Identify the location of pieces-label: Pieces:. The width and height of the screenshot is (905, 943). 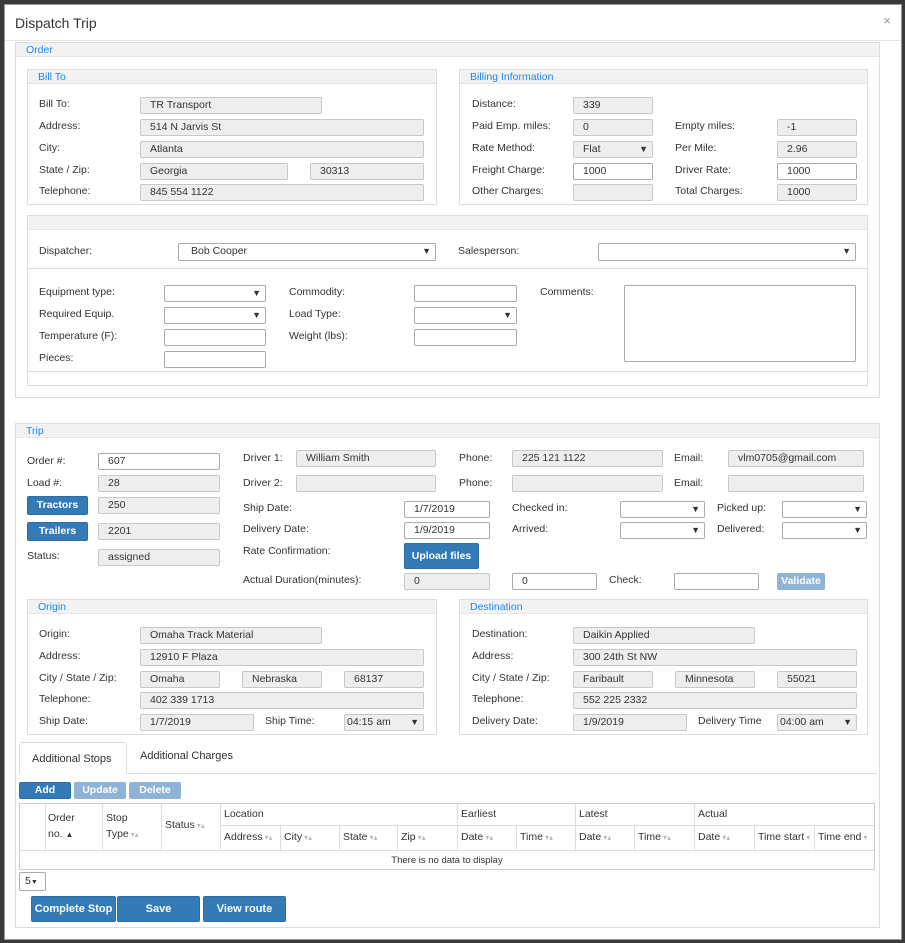
(56, 358).